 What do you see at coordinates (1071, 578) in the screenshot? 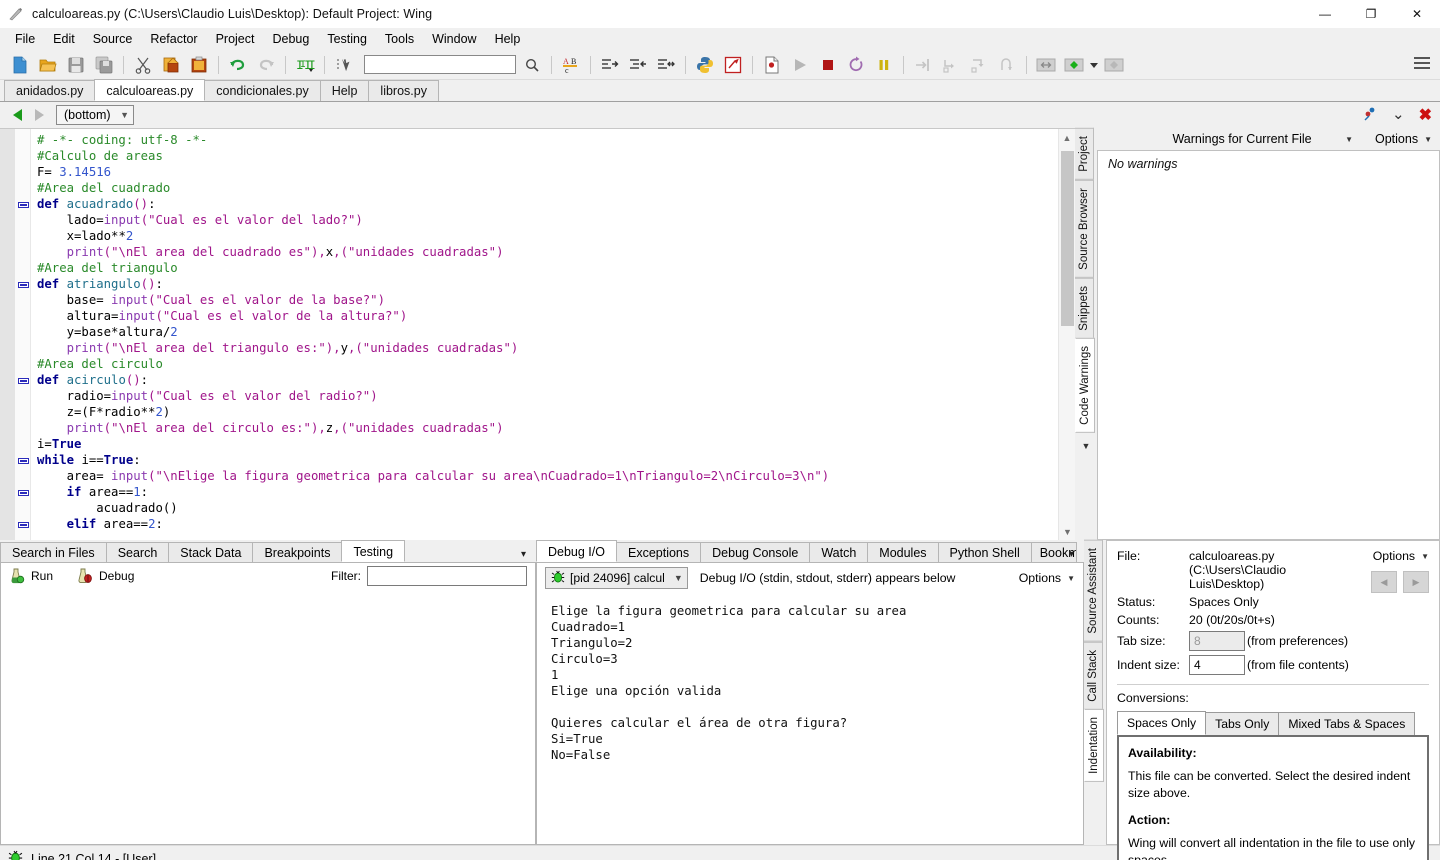
I see `debug-io-options-caret-icon: ▼` at bounding box center [1071, 578].